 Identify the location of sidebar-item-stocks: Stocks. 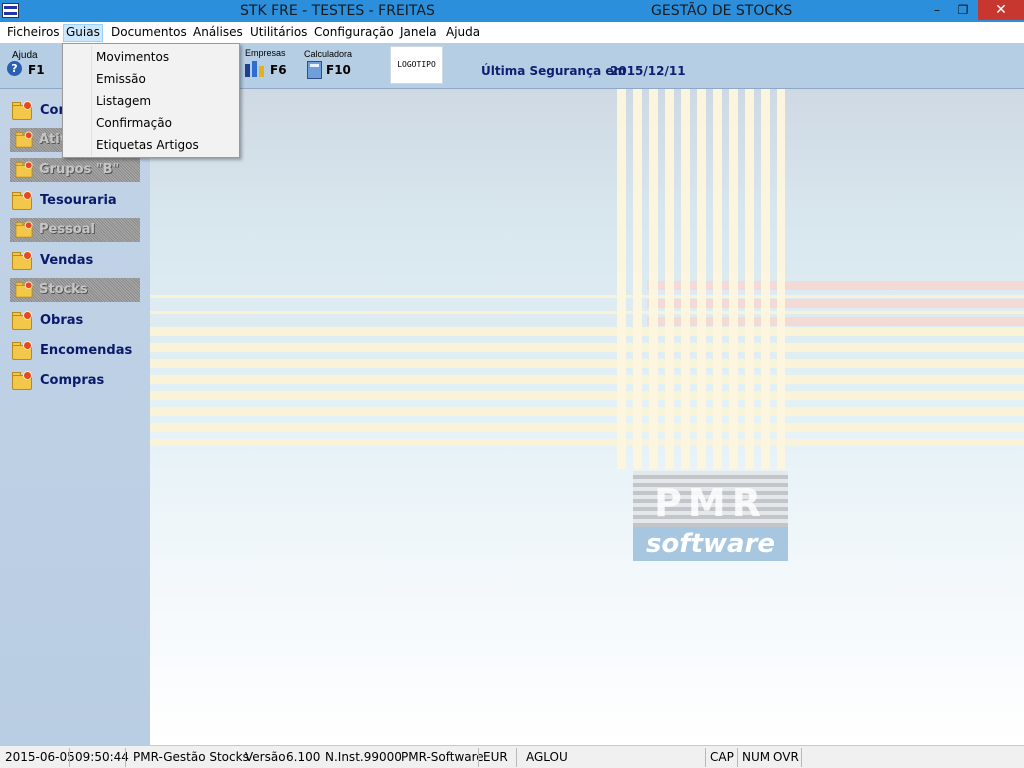
(75, 290).